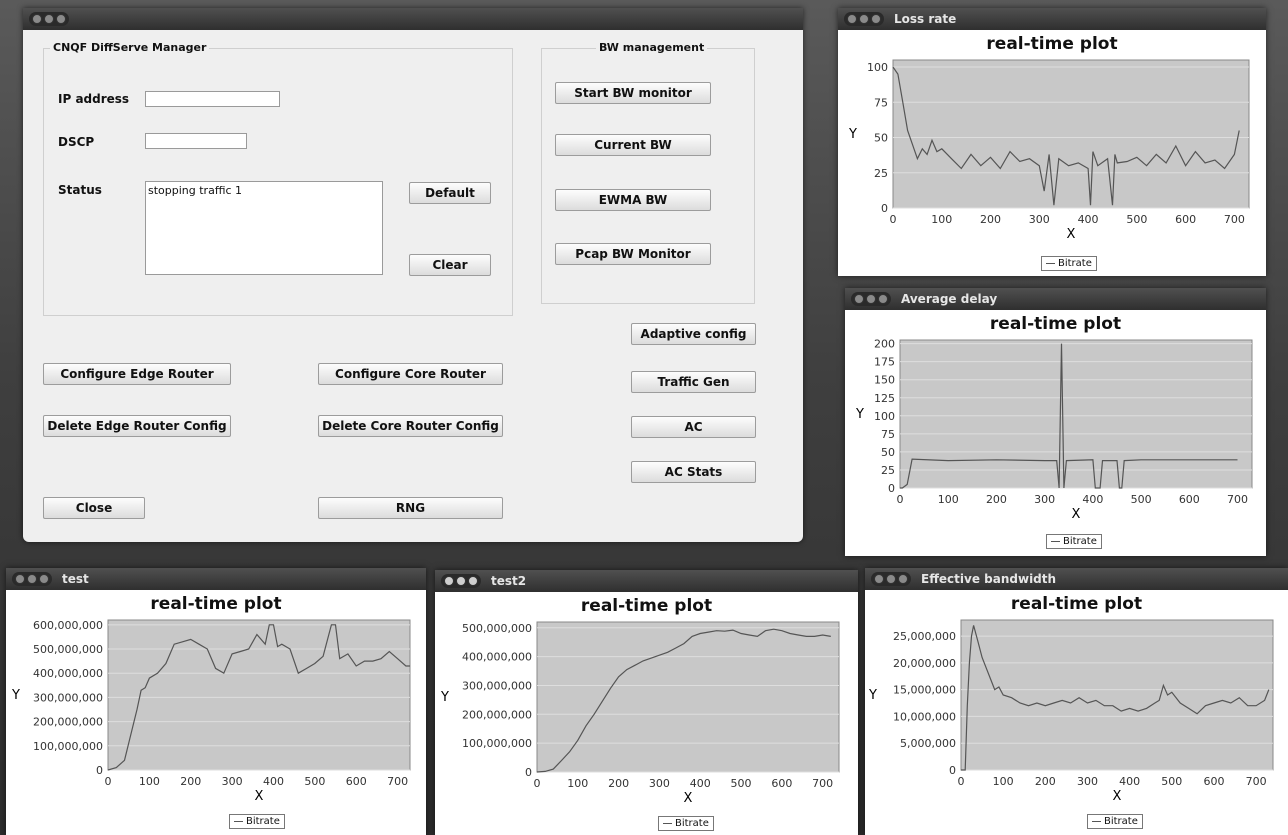  What do you see at coordinates (264, 228) in the screenshot?
I see `status-textarea: stopping traffic 1` at bounding box center [264, 228].